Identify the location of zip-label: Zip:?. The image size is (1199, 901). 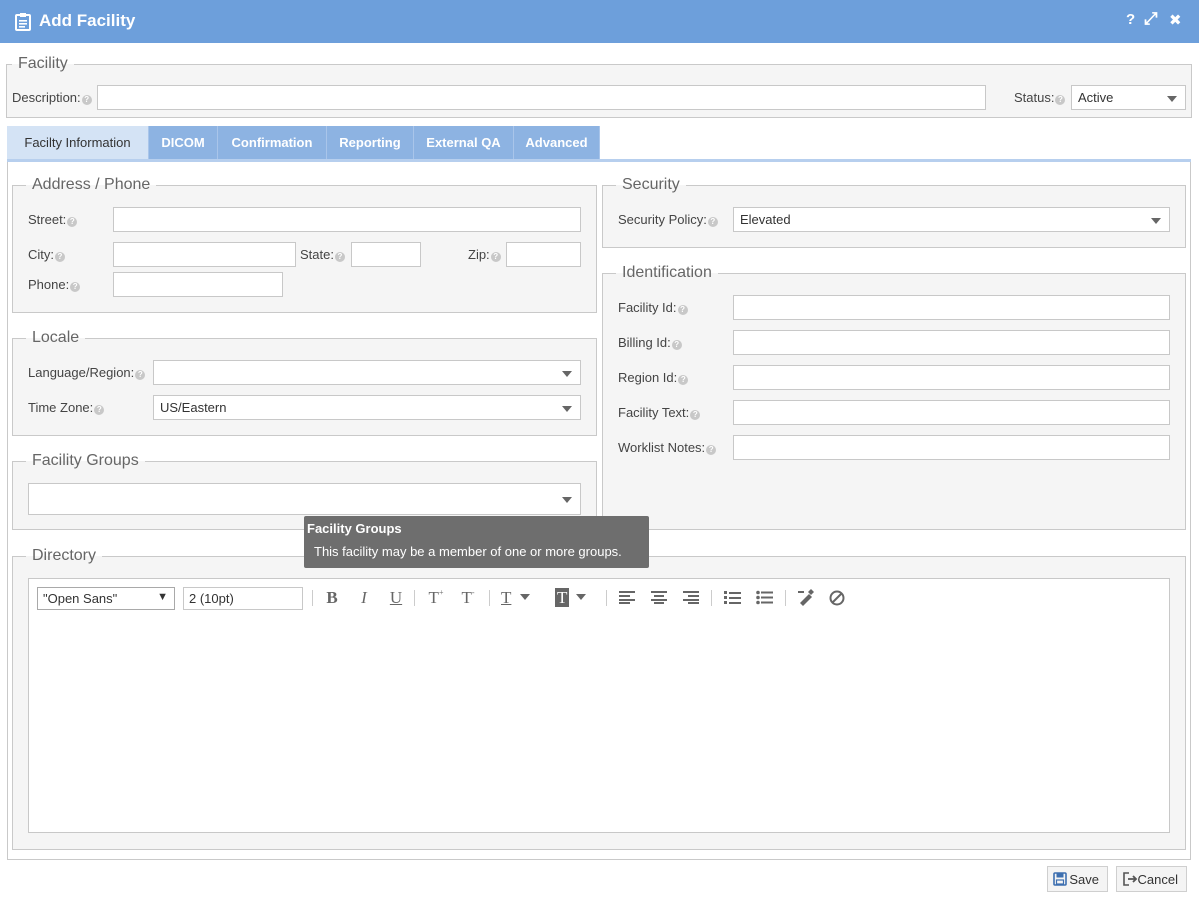
(484, 254).